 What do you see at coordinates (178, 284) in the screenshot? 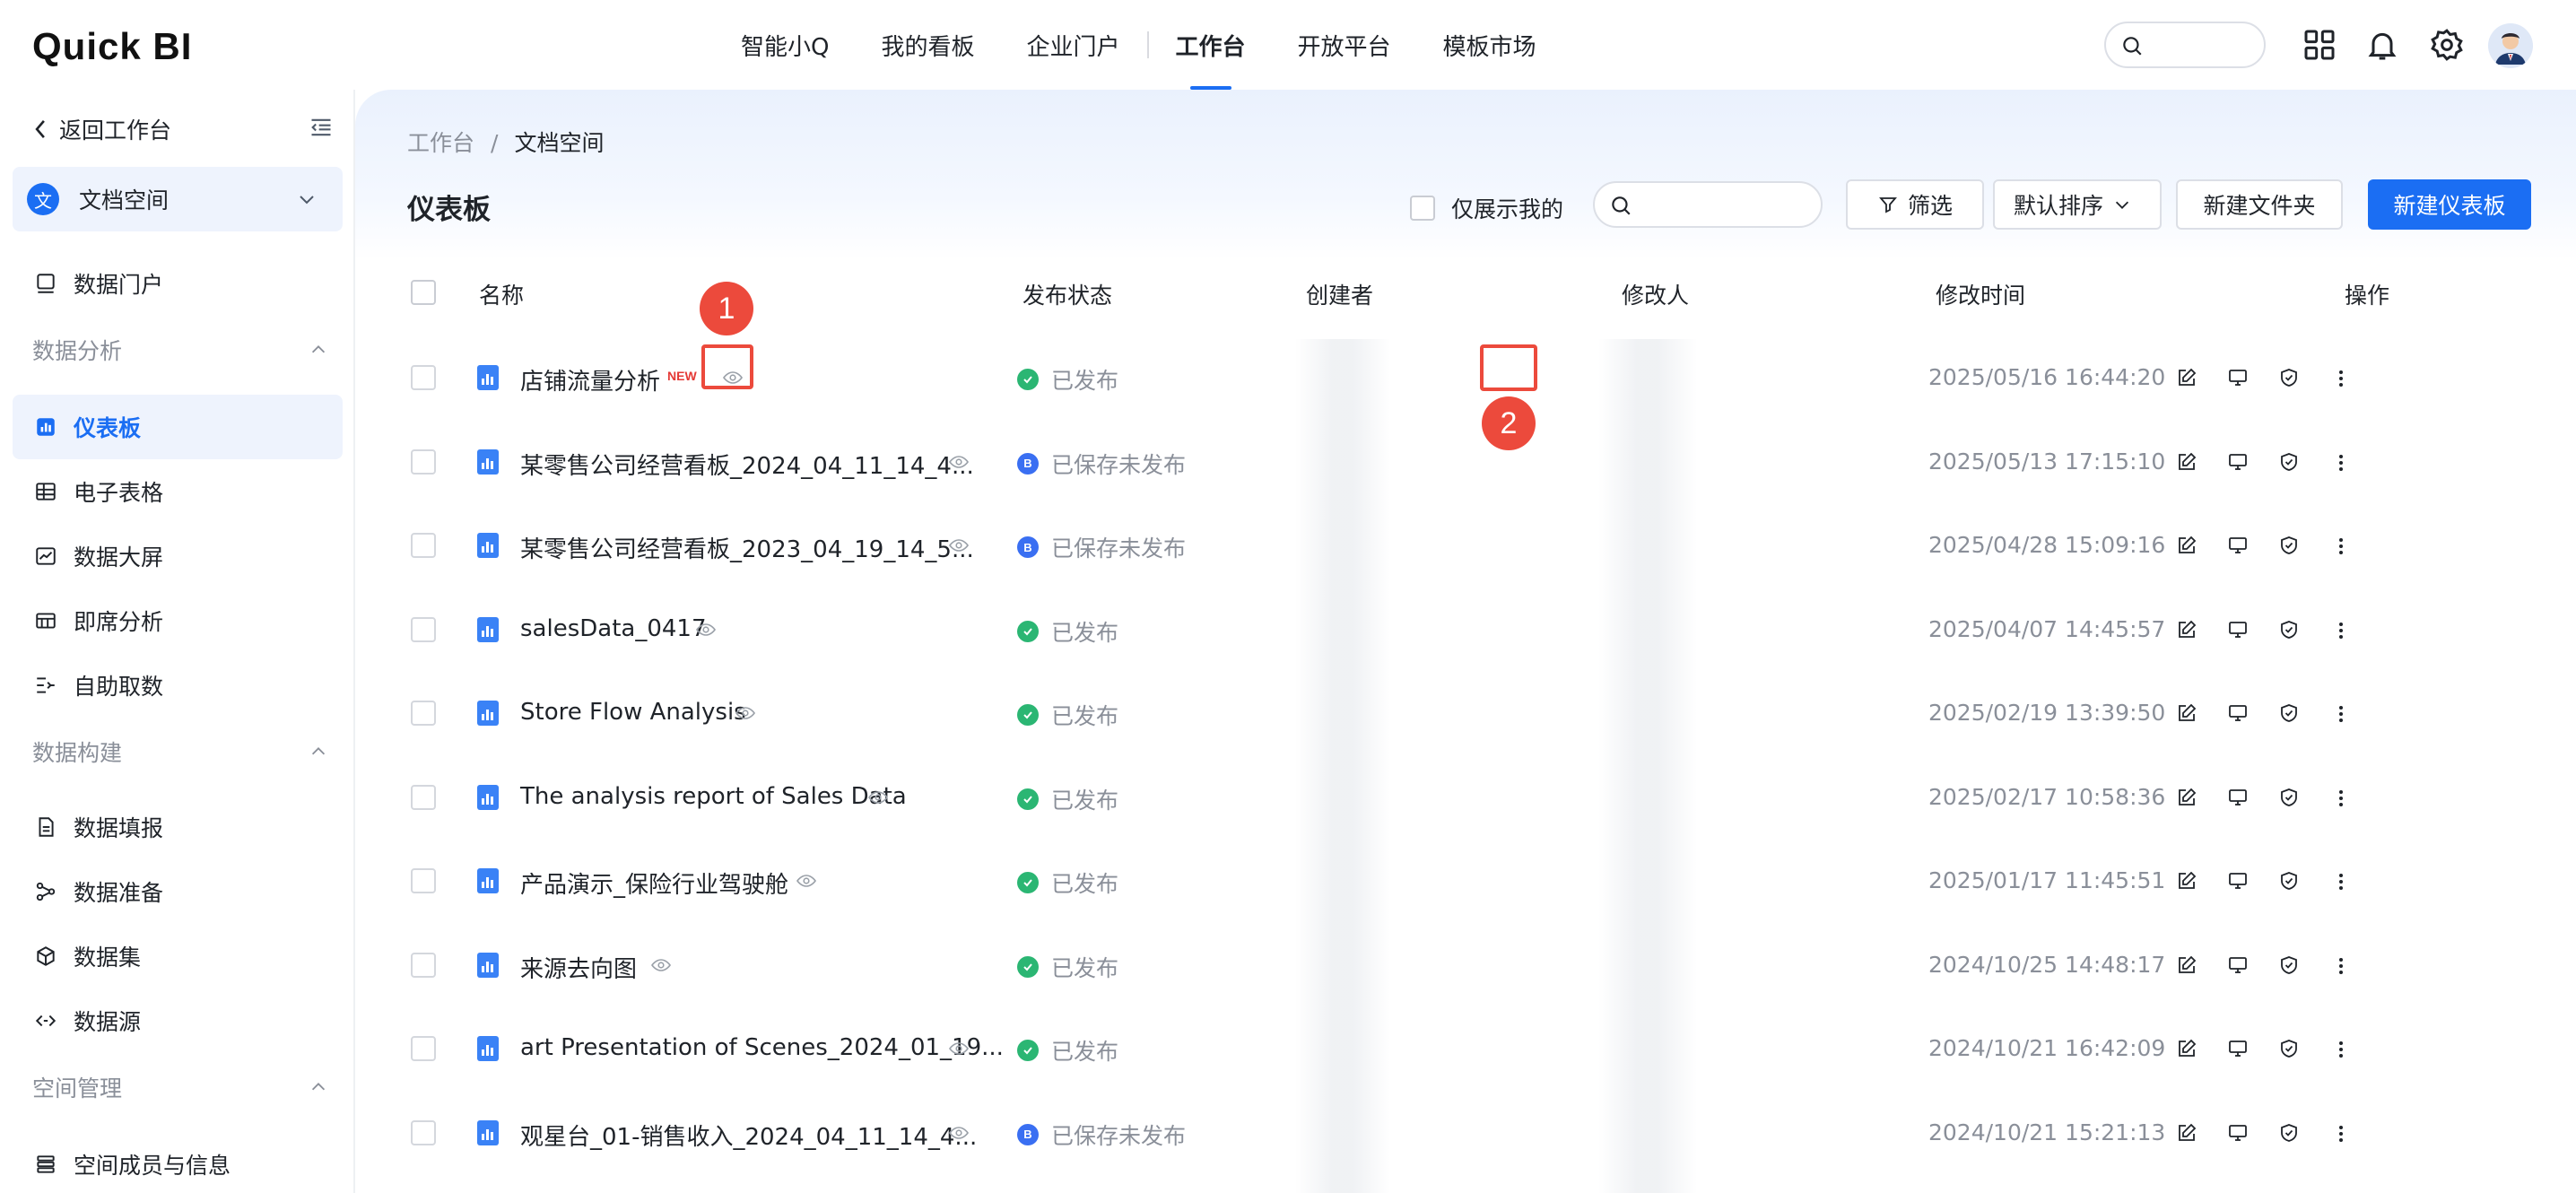
I see `sidebar-item-data-portal: 数据门户` at bounding box center [178, 284].